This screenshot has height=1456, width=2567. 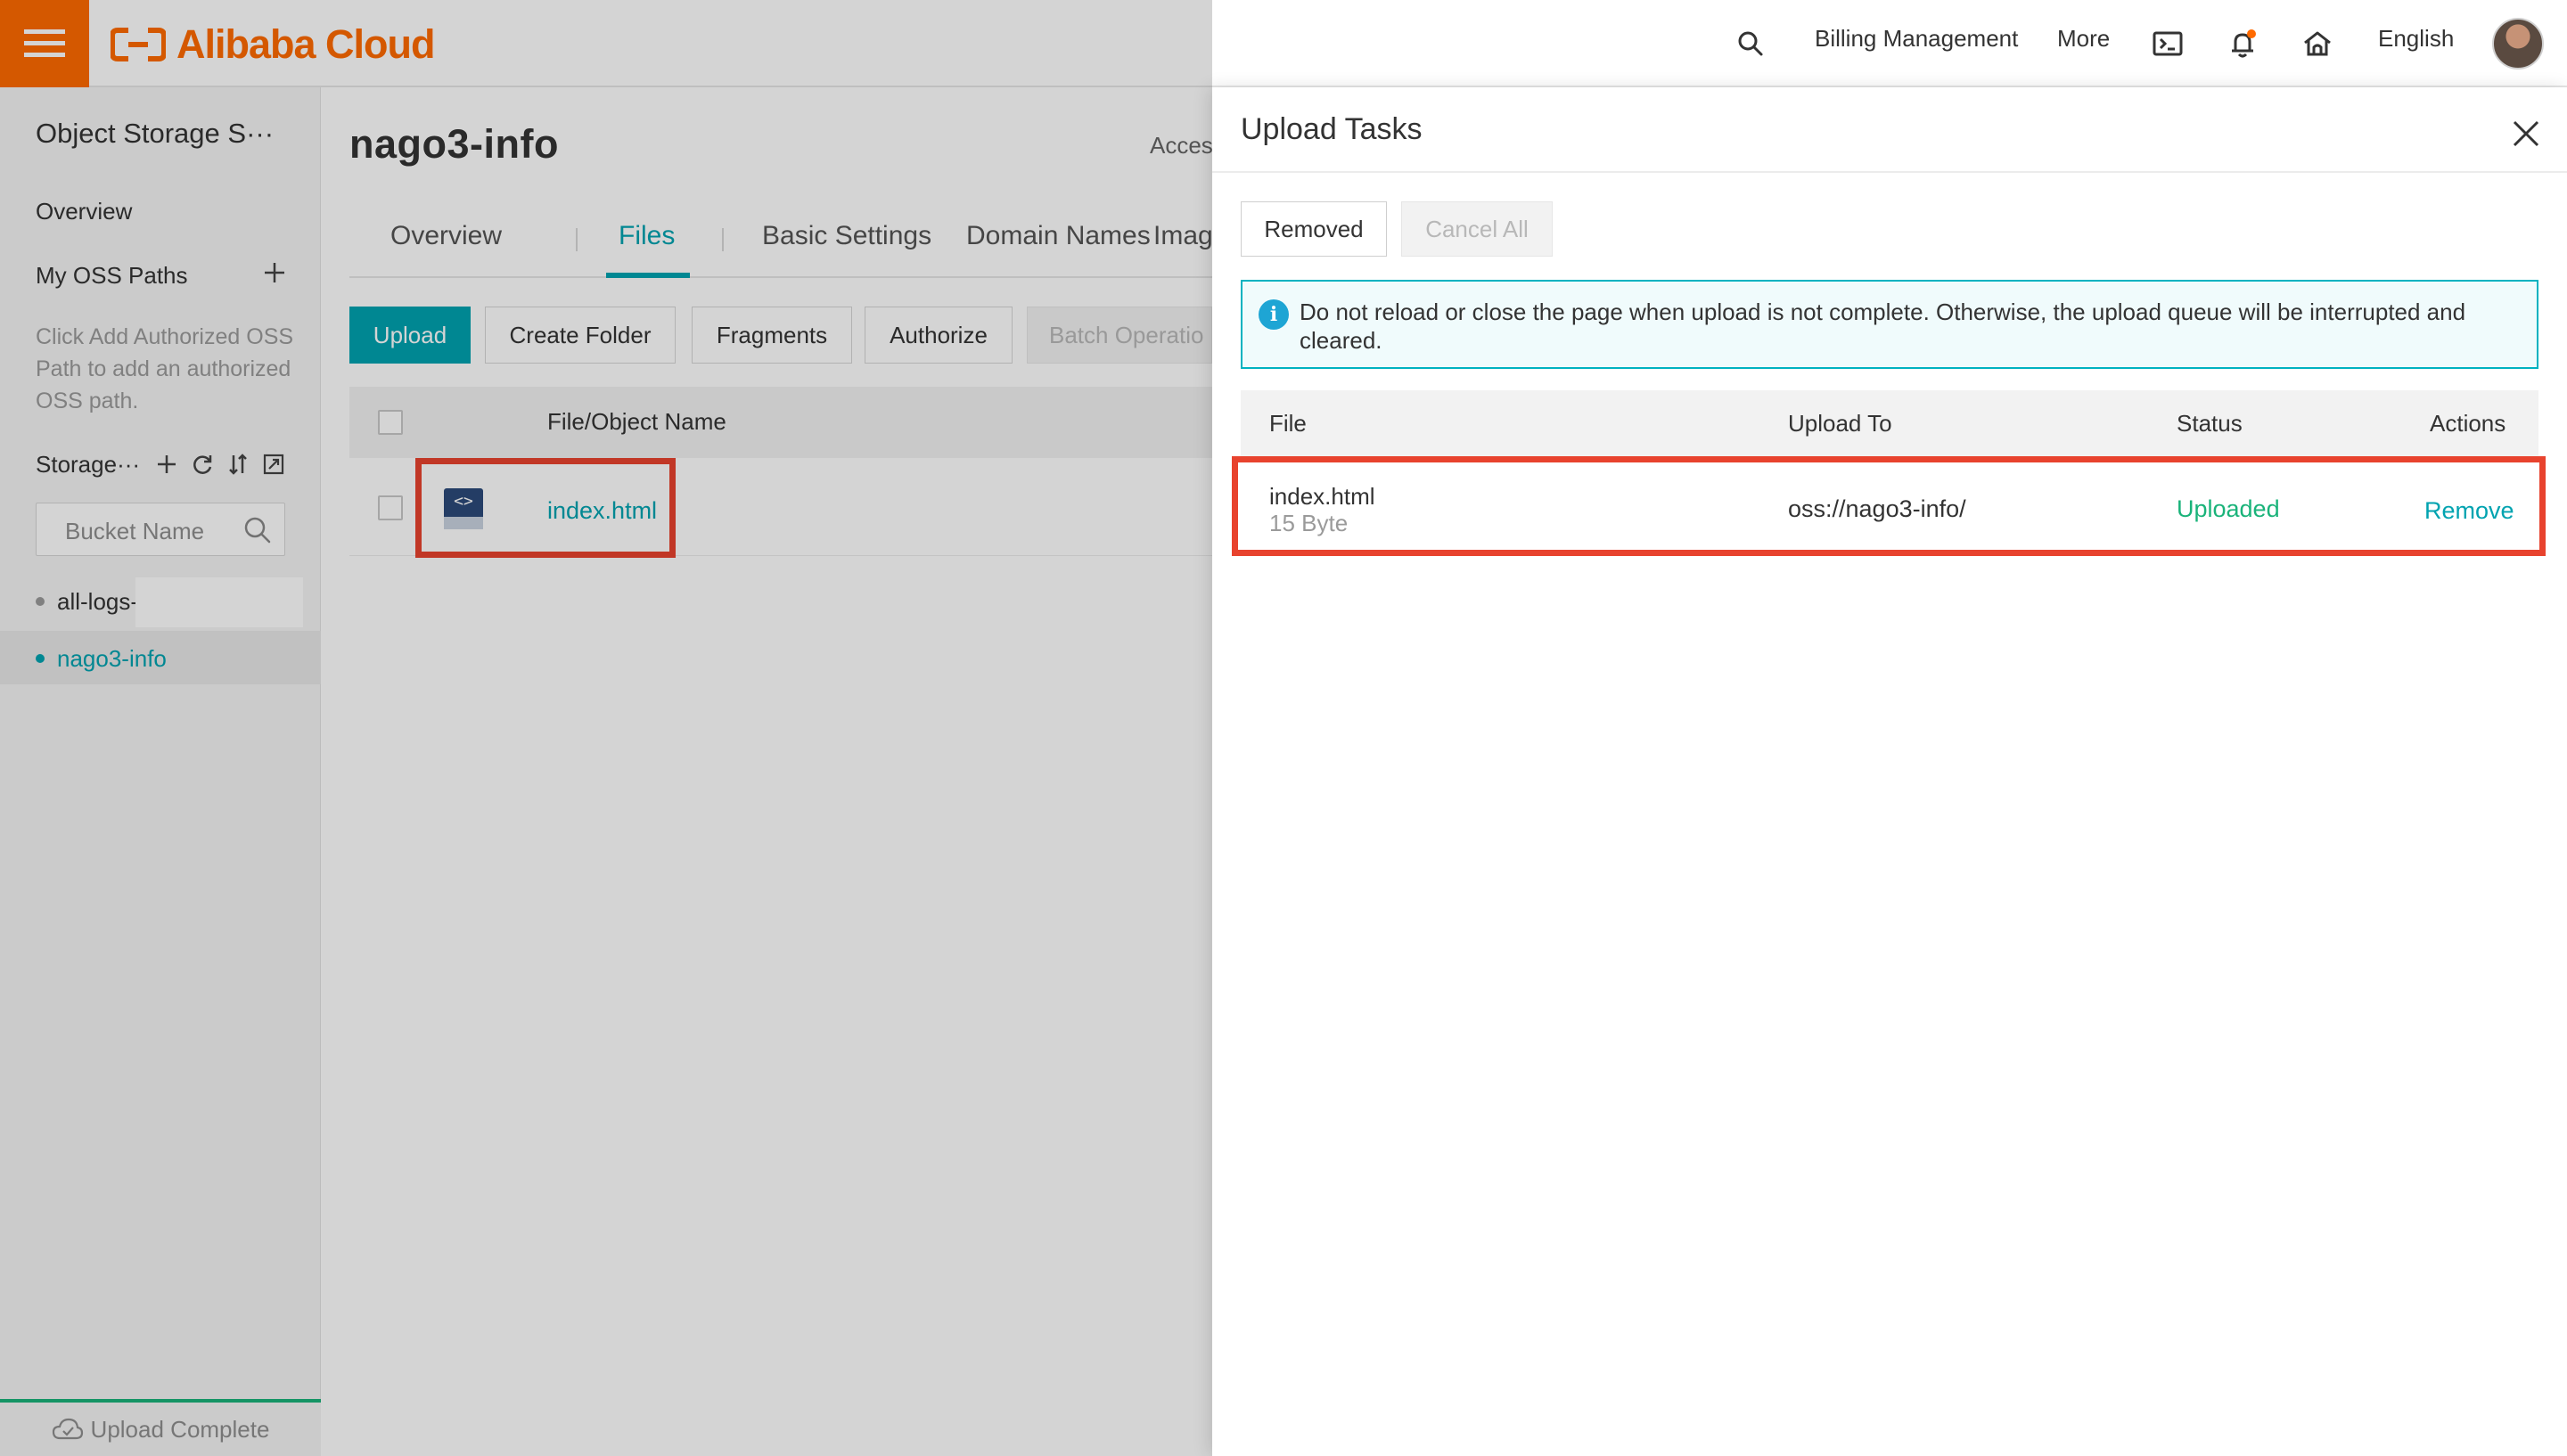 I want to click on more-menu: More, so click(x=2083, y=39).